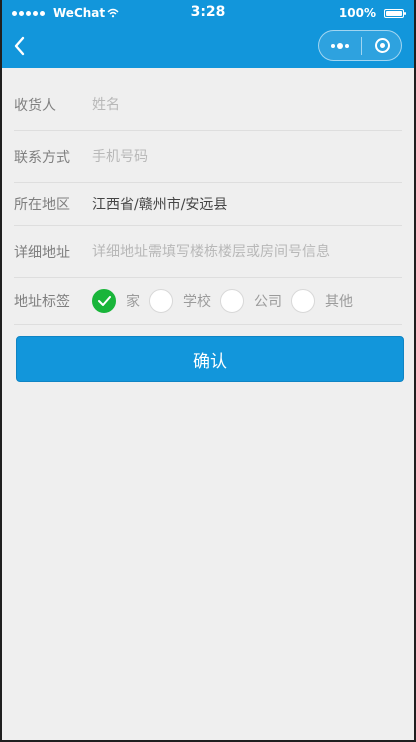 Image resolution: width=416 pixels, height=742 pixels. I want to click on radio-checked-icon, so click(104, 301).